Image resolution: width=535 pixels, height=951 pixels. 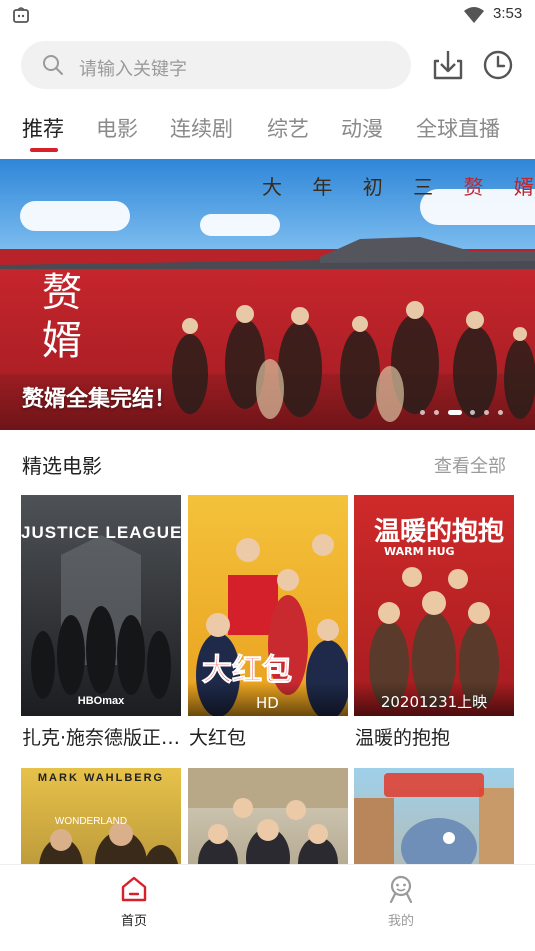 I want to click on nav-home-label: 首页, so click(x=133, y=921).